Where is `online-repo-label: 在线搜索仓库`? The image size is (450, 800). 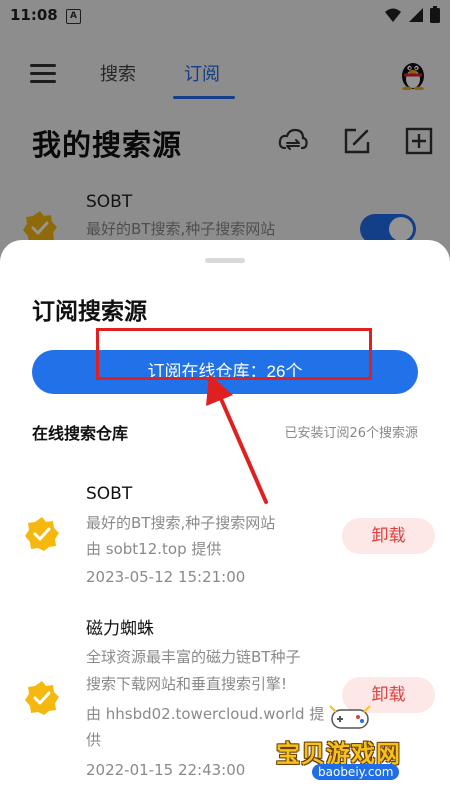 online-repo-label: 在线搜索仓库 is located at coordinates (80, 433).